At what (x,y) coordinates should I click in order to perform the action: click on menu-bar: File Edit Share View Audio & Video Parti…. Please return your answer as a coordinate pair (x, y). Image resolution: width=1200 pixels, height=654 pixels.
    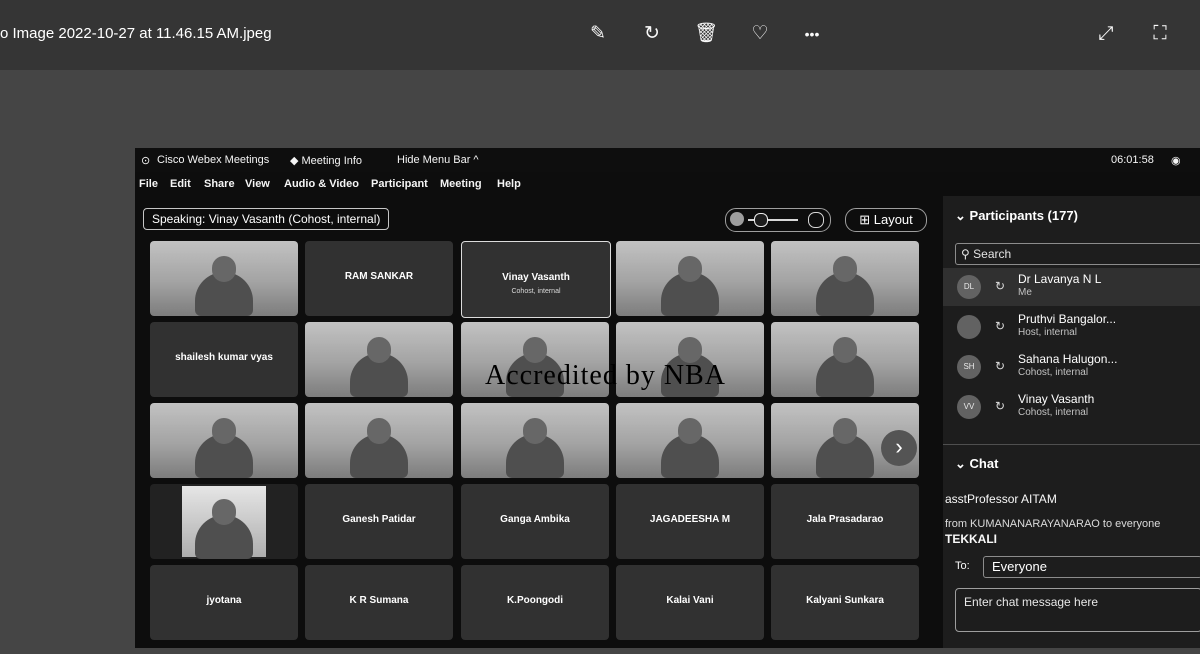
    Looking at the image, I should click on (667, 183).